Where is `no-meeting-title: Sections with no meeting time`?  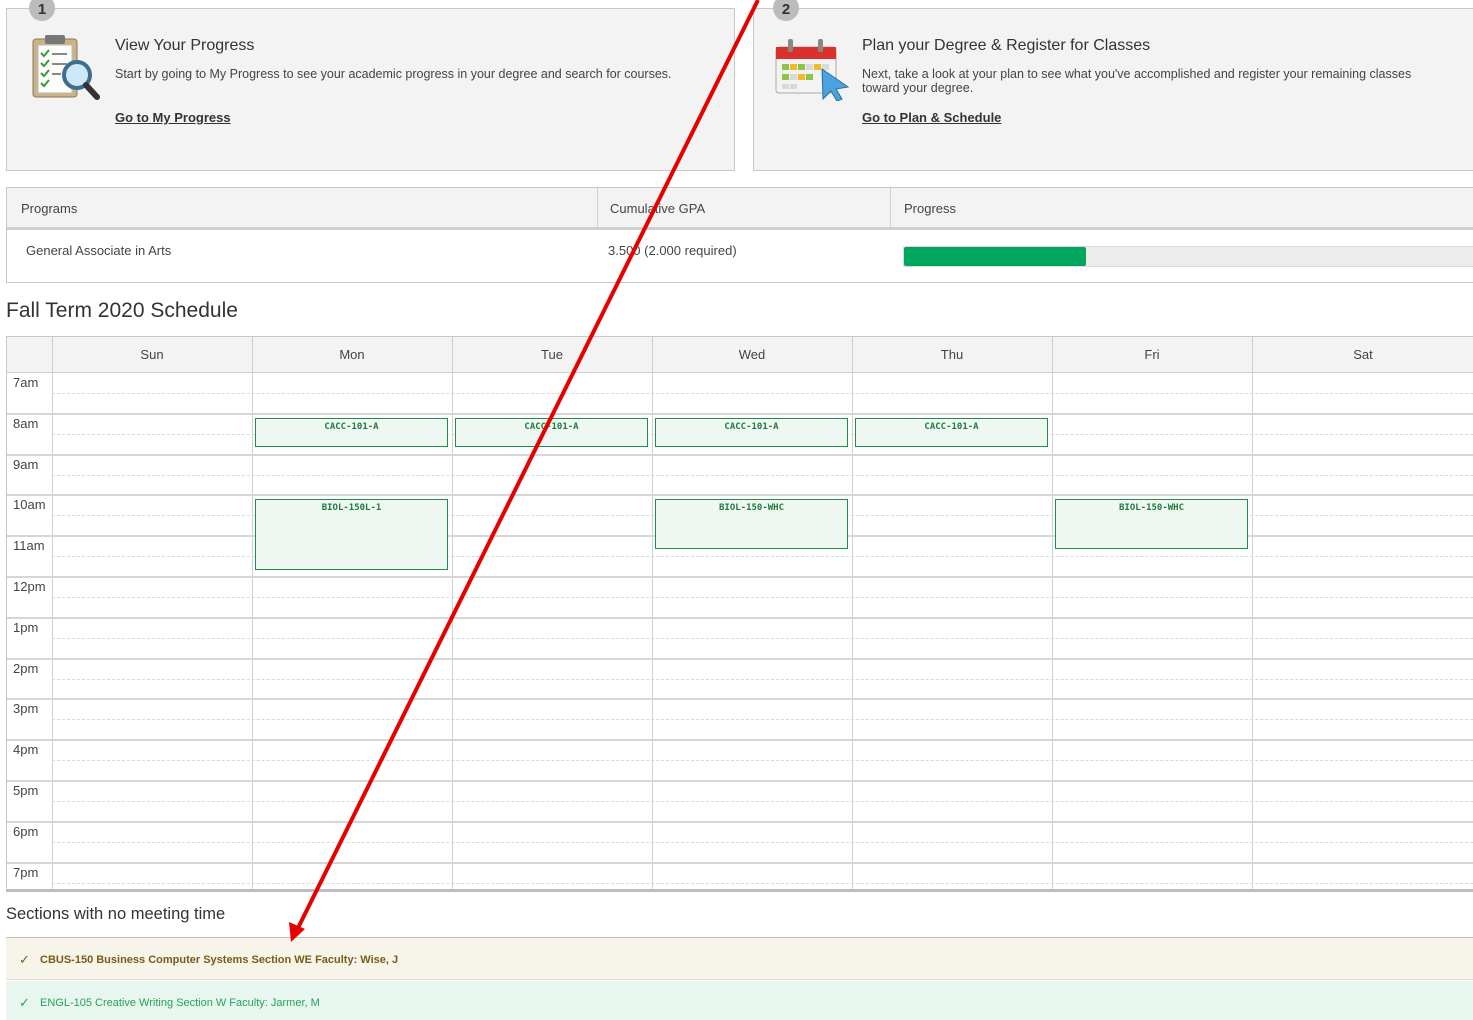 no-meeting-title: Sections with no meeting time is located at coordinates (116, 914).